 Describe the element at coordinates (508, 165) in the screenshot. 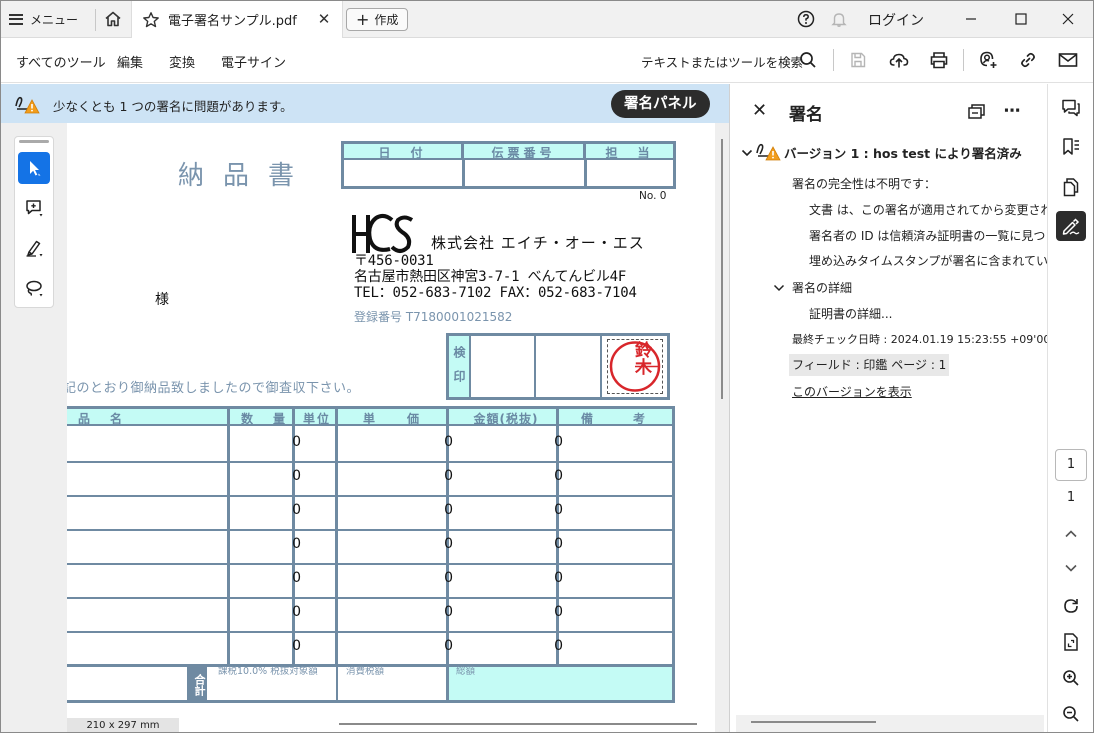

I see `header-table: 日 付 伝票番号 担 当` at that location.